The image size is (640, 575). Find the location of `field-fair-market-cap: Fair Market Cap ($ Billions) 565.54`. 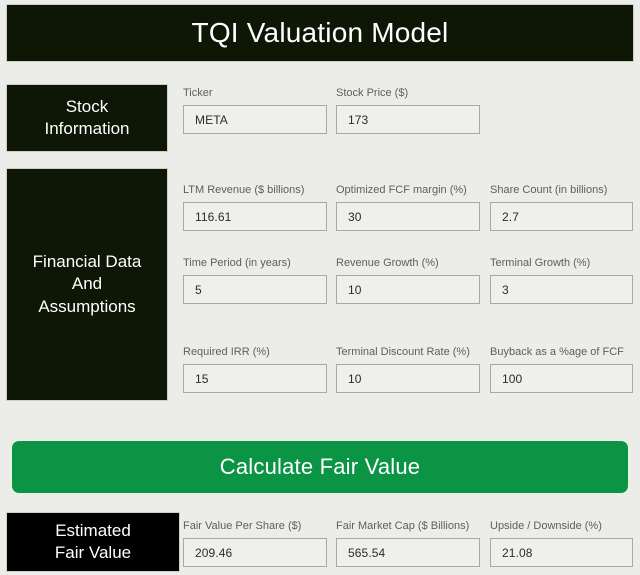

field-fair-market-cap: Fair Market Cap ($ Billions) 565.54 is located at coordinates (408, 543).